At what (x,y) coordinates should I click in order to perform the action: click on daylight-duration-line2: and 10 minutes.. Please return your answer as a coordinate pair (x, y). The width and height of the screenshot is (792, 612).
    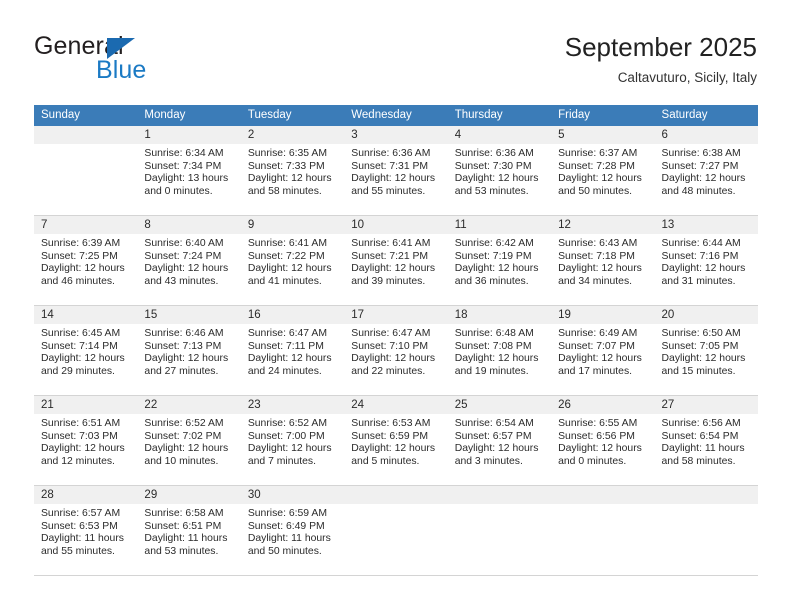
    Looking at the image, I should click on (181, 461).